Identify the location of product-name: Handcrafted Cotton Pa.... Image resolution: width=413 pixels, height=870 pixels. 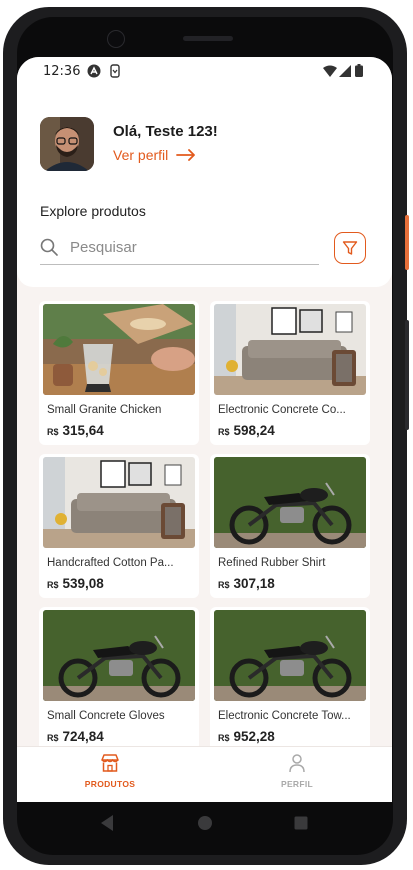
(110, 563).